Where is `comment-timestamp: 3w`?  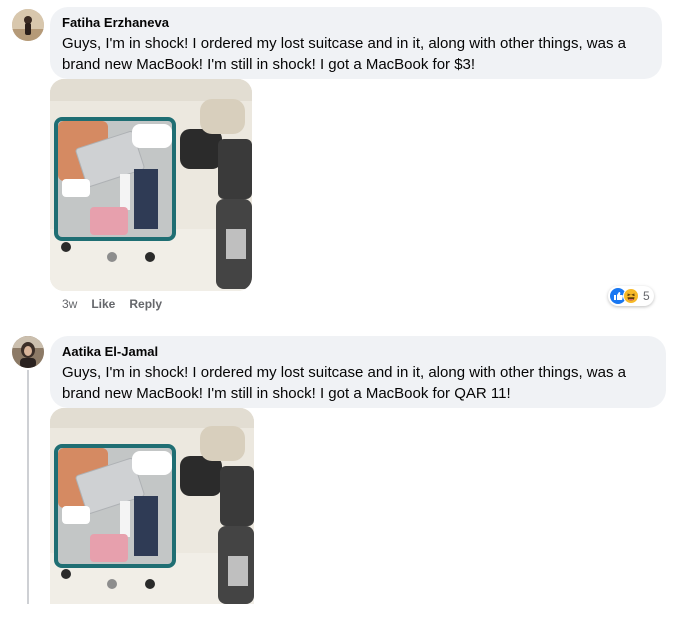 comment-timestamp: 3w is located at coordinates (69, 304).